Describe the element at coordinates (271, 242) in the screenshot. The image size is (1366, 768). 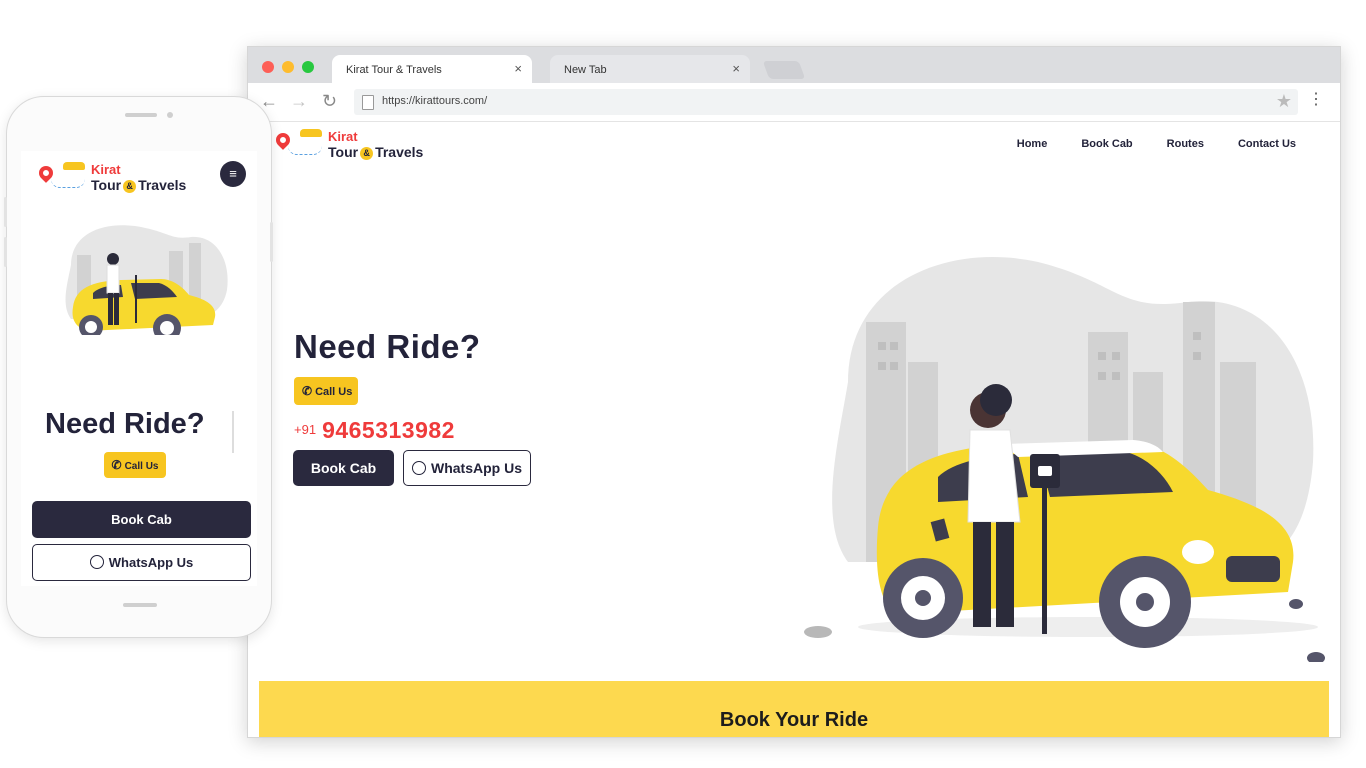
I see `phone-power-button` at that location.